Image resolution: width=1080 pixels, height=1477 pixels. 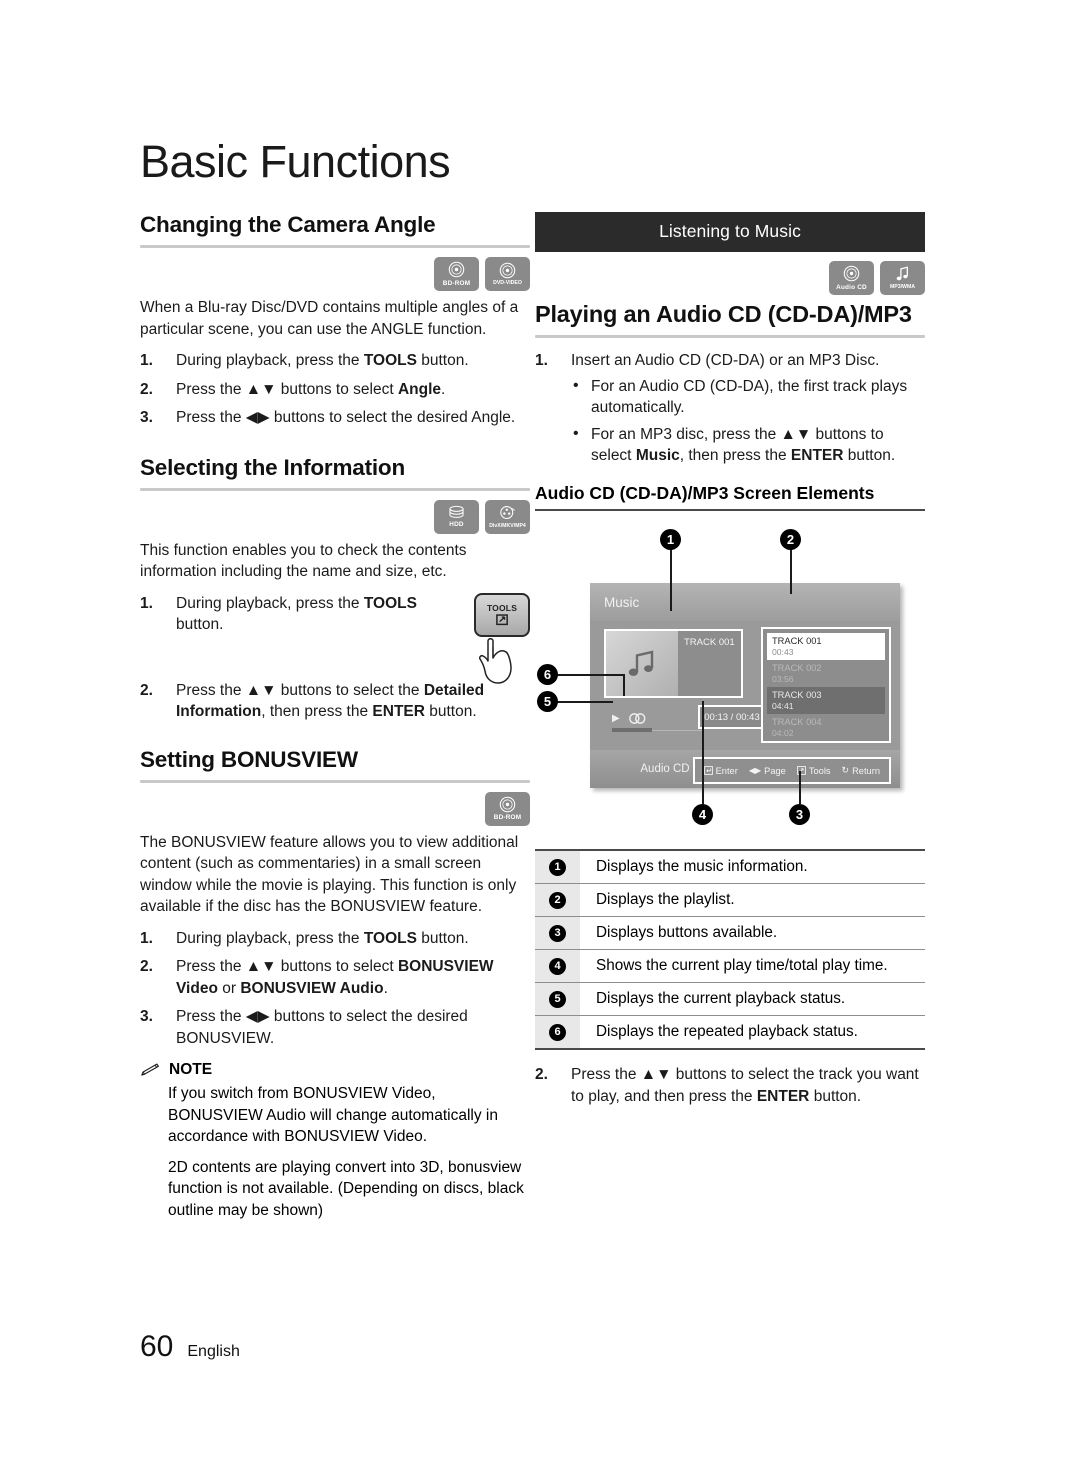 I want to click on hint-enter: Enter, so click(x=720, y=770).